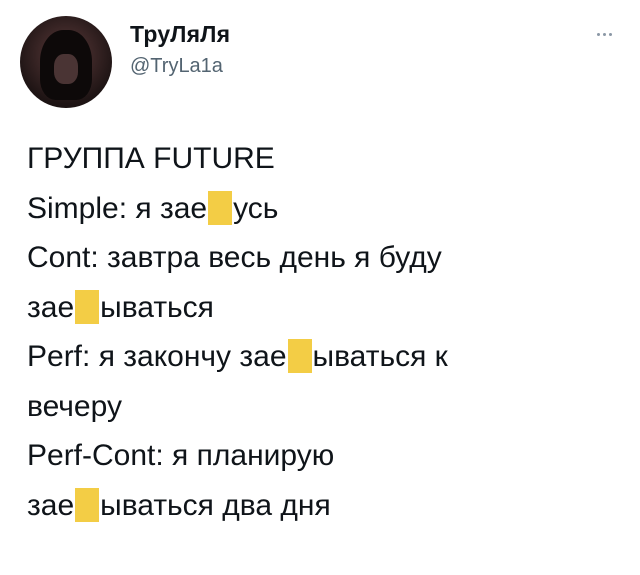  Describe the element at coordinates (256, 208) in the screenshot. I see `tweet-line-text: усь` at that location.